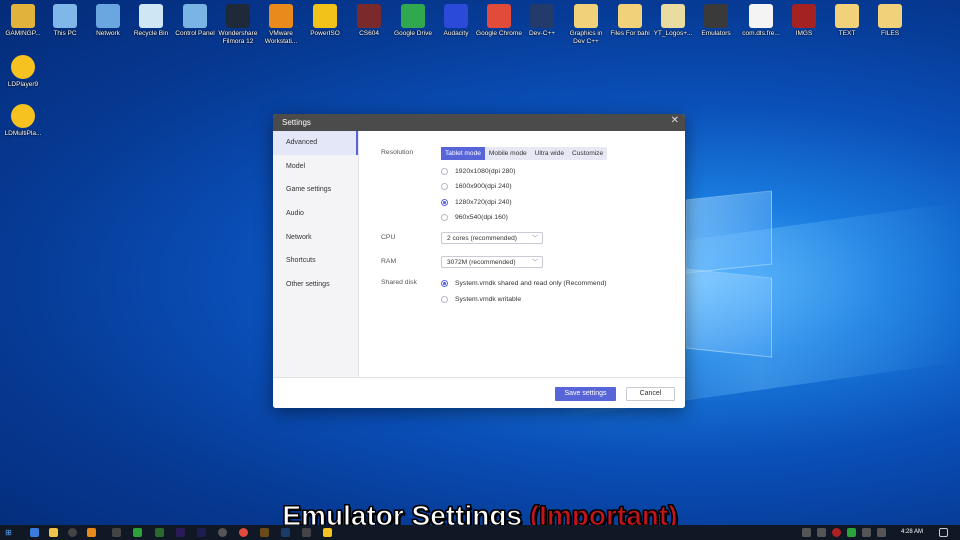  Describe the element at coordinates (327, 532) in the screenshot. I see `ldplayer-icon` at that location.